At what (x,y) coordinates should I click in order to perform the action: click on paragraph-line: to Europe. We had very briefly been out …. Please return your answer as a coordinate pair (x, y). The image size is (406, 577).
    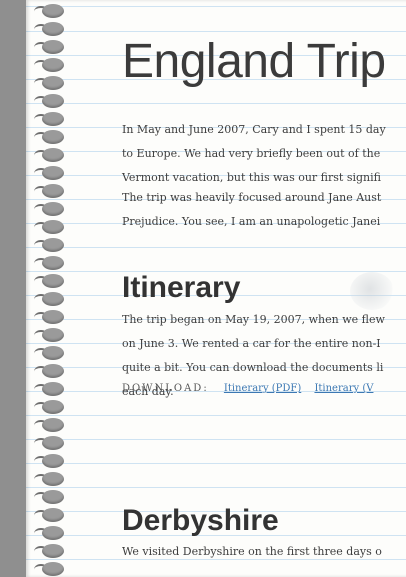
    Looking at the image, I should click on (251, 153).